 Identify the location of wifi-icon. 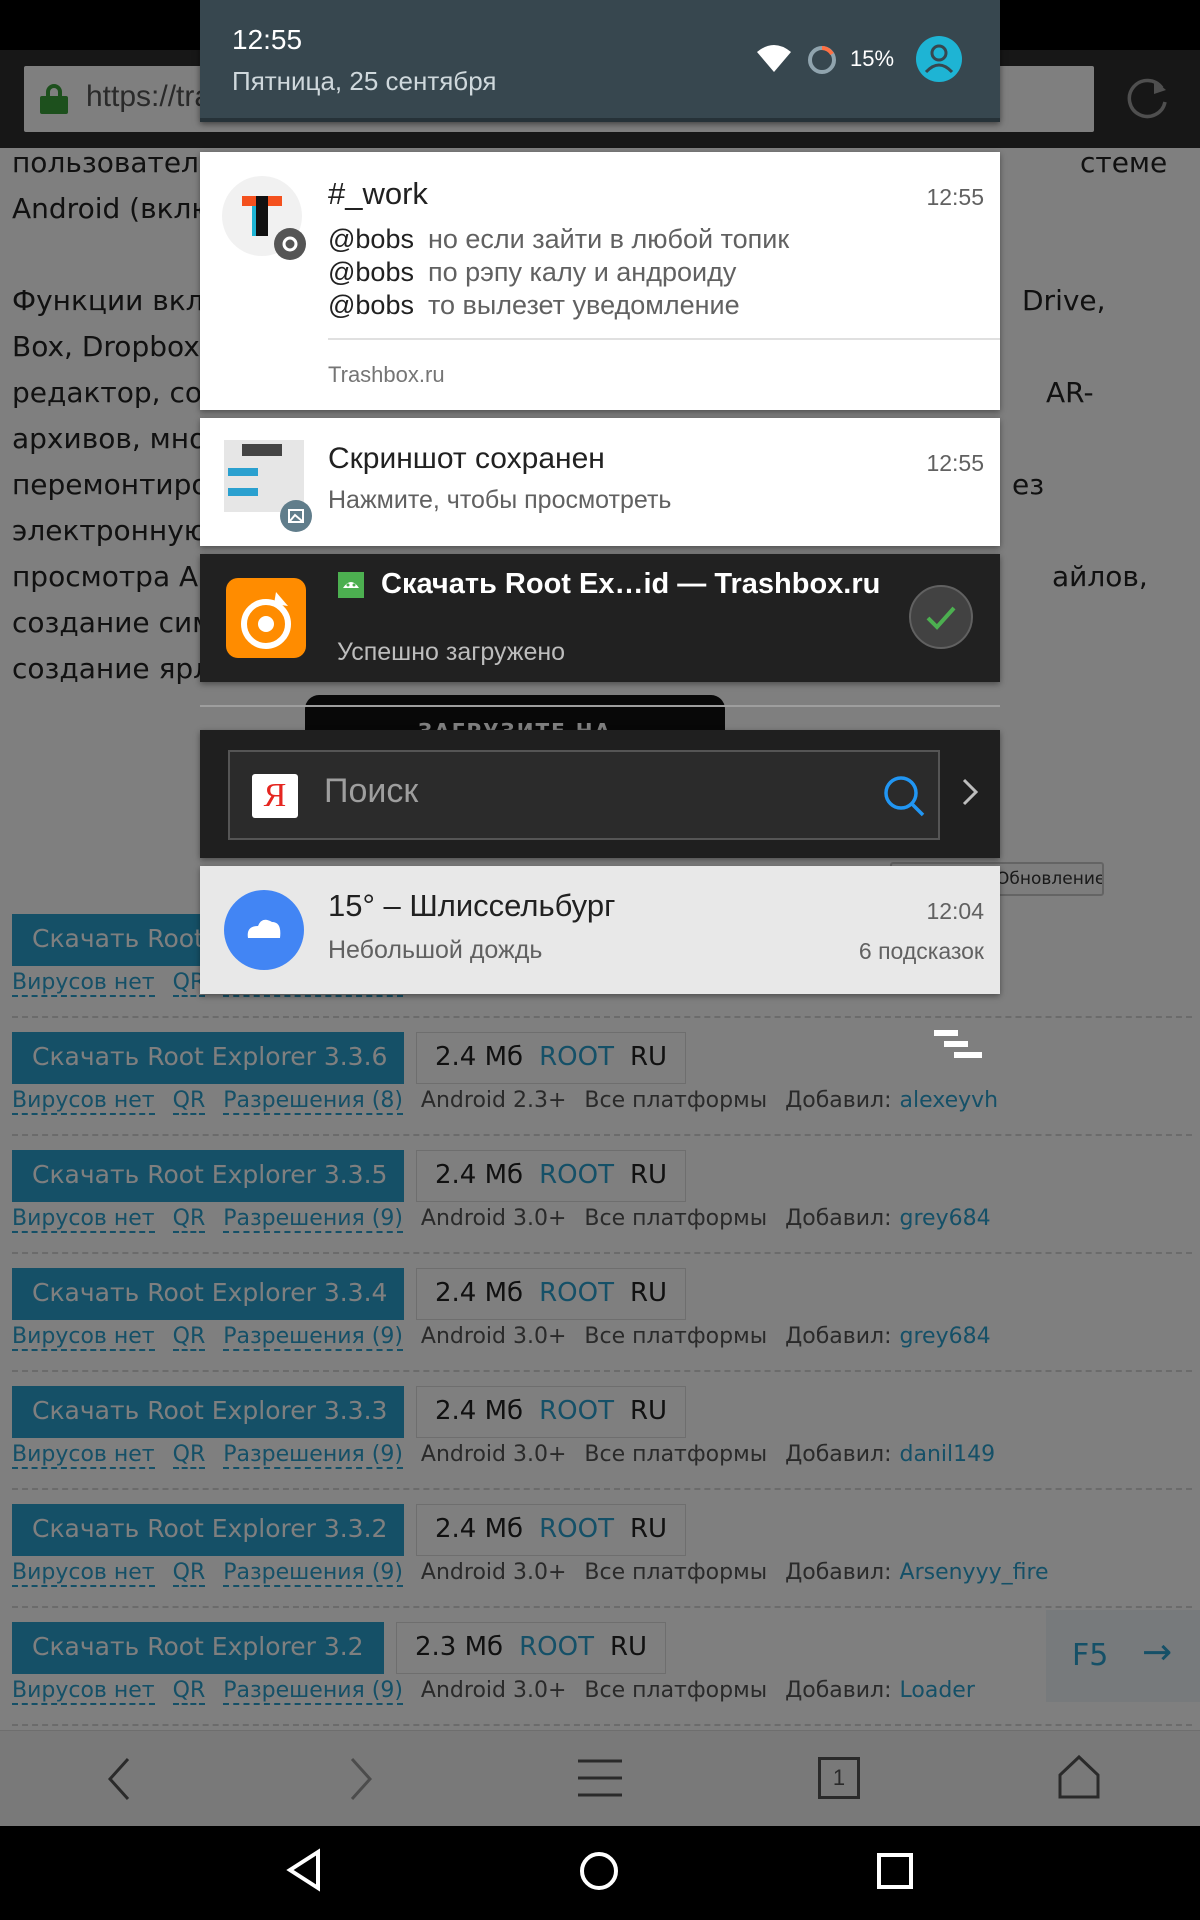
(774, 58).